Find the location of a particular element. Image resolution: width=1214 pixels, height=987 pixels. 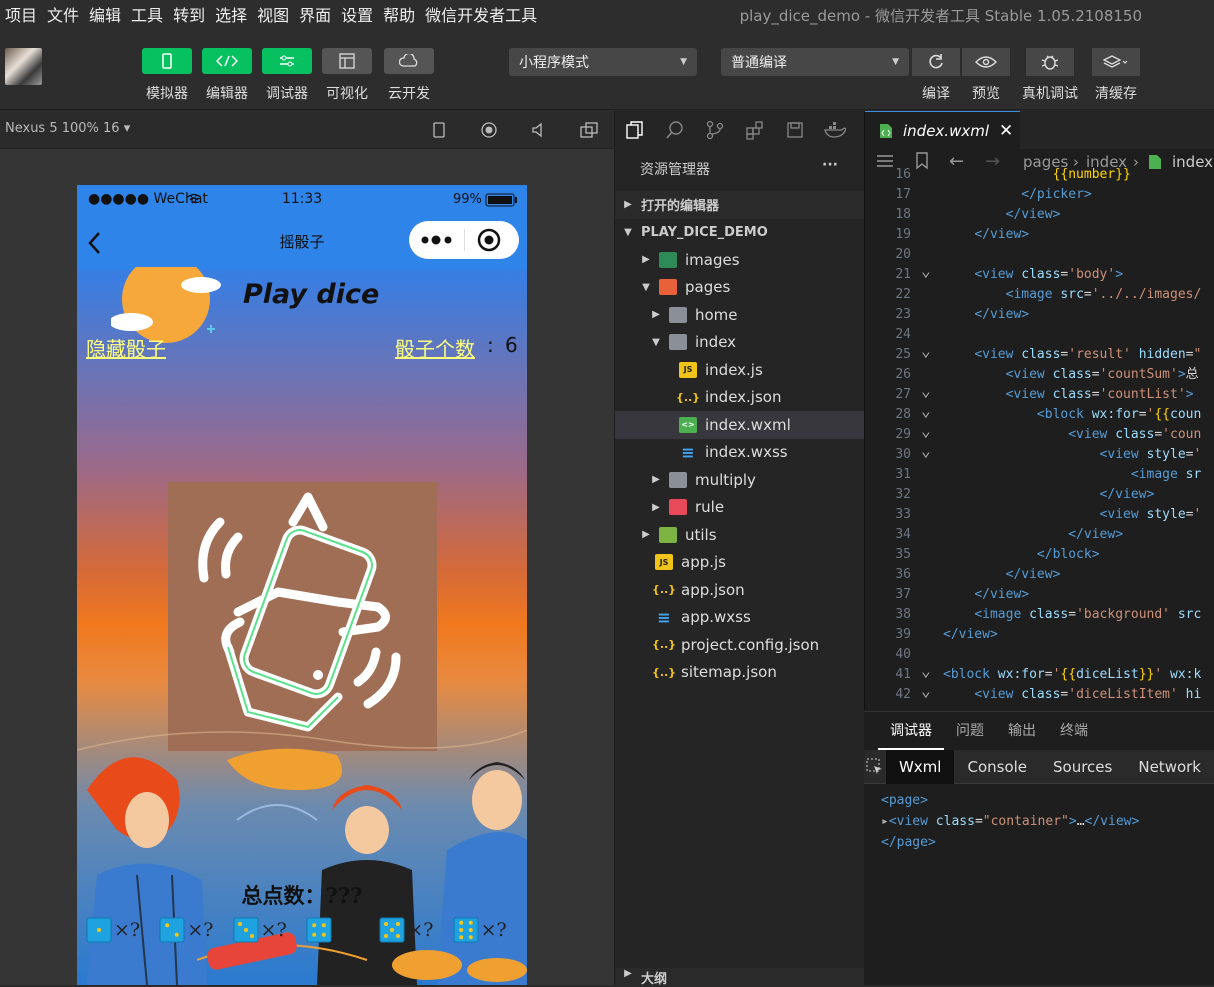

menu-item-2: 编辑 is located at coordinates (105, 14).